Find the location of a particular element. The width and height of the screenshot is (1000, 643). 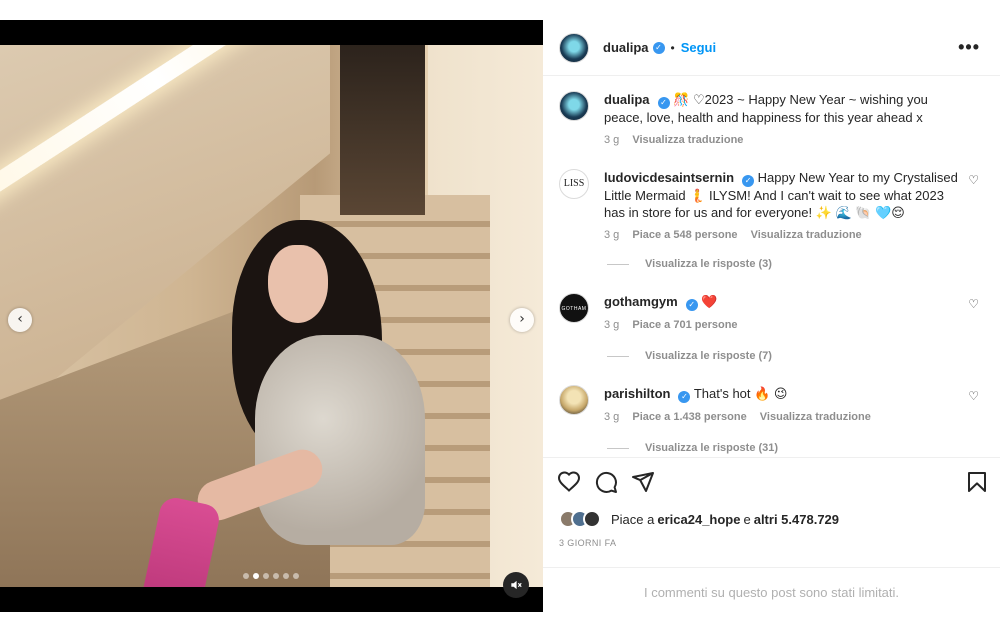

caption-avatar is located at coordinates (574, 106).